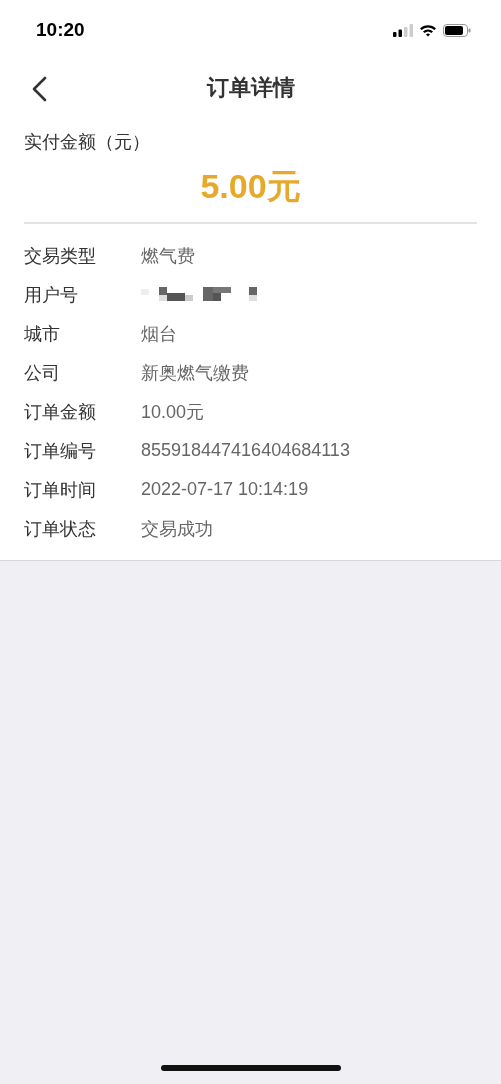 The height and width of the screenshot is (1084, 501). I want to click on detail-value: 10.00元, so click(173, 412).